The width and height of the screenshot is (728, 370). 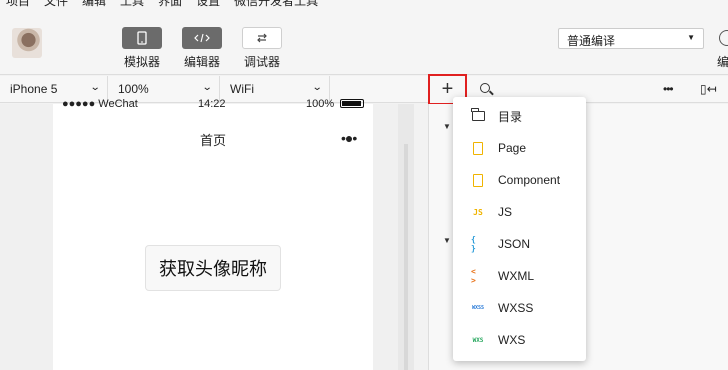 I want to click on simulator-tool: 模拟器, so click(x=142, y=48).